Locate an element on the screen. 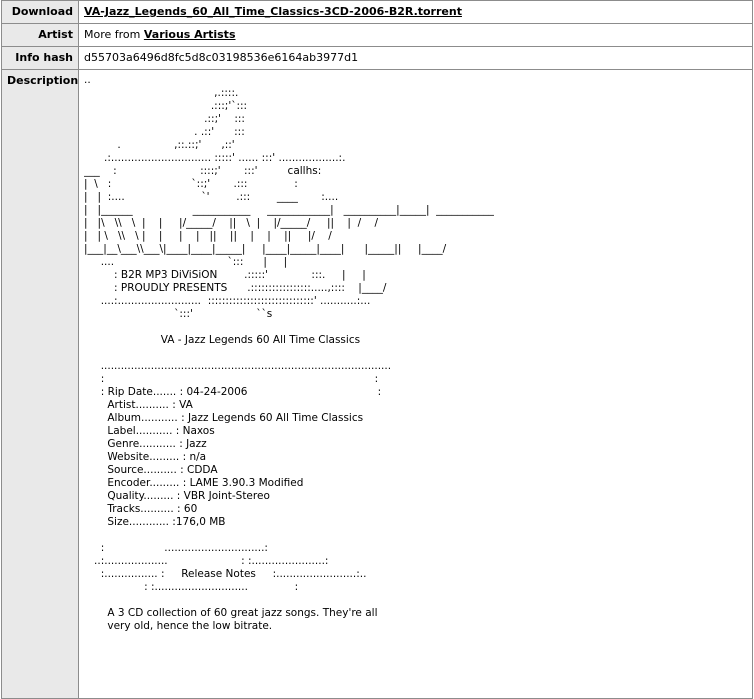 The image size is (754, 699). artist-prefix: More from is located at coordinates (114, 34).